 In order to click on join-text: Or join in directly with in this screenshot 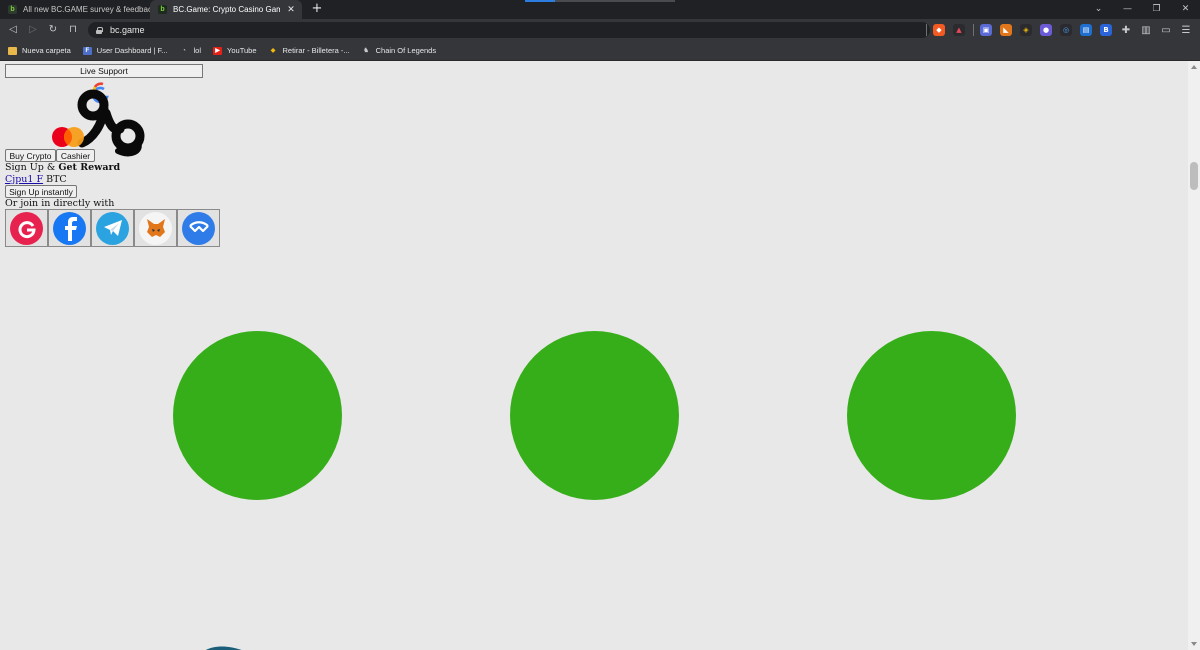, I will do `click(60, 203)`.